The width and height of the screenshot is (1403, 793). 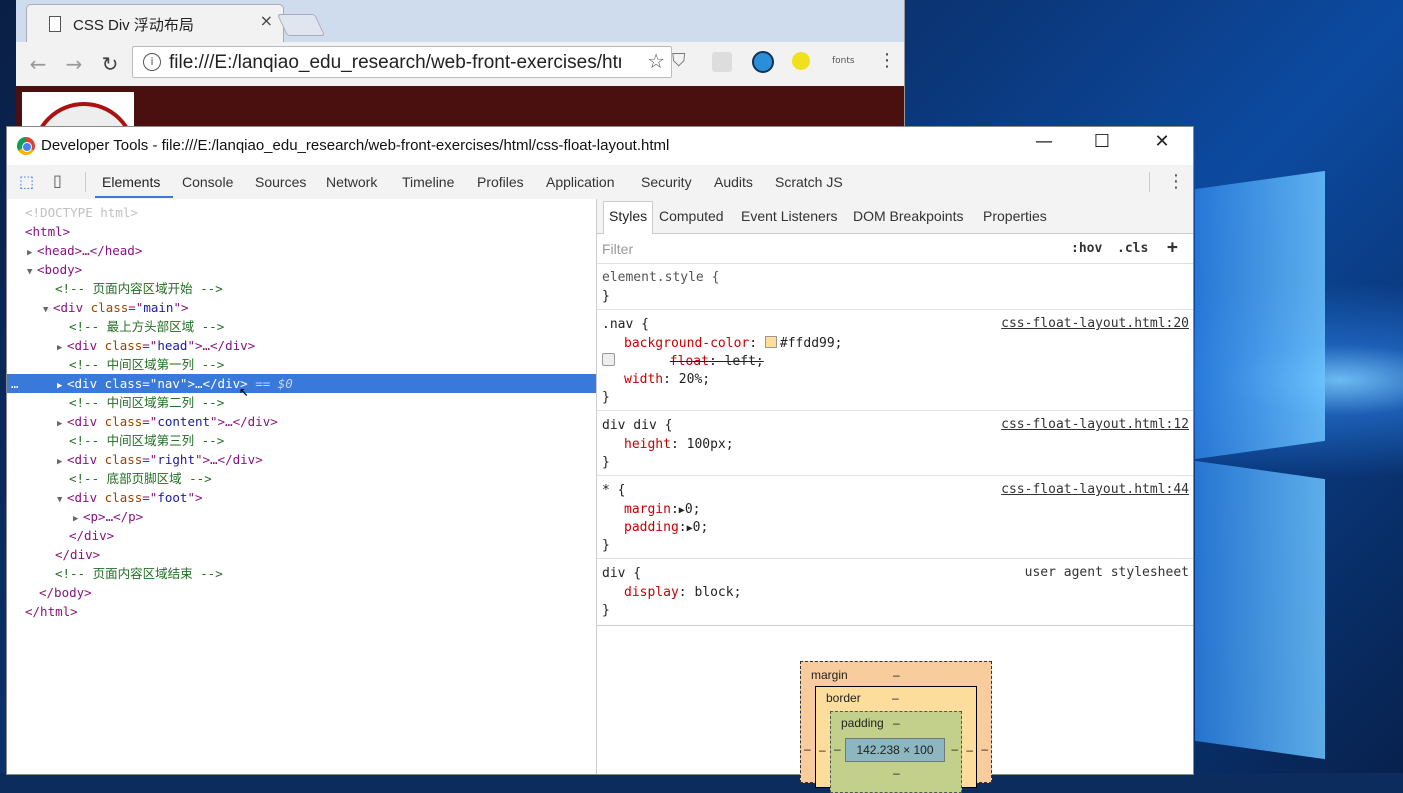 I want to click on dom-comment: <!-- 页面内容区域开始 -->, so click(x=325, y=288).